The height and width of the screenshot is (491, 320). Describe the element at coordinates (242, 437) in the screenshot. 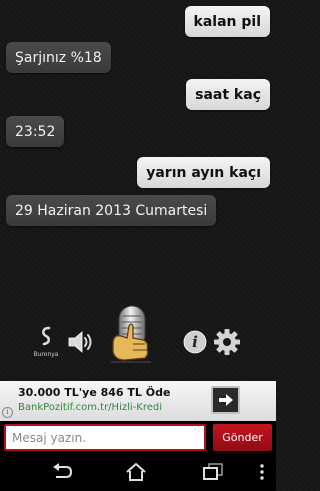

I see `send-button: Gönder` at that location.